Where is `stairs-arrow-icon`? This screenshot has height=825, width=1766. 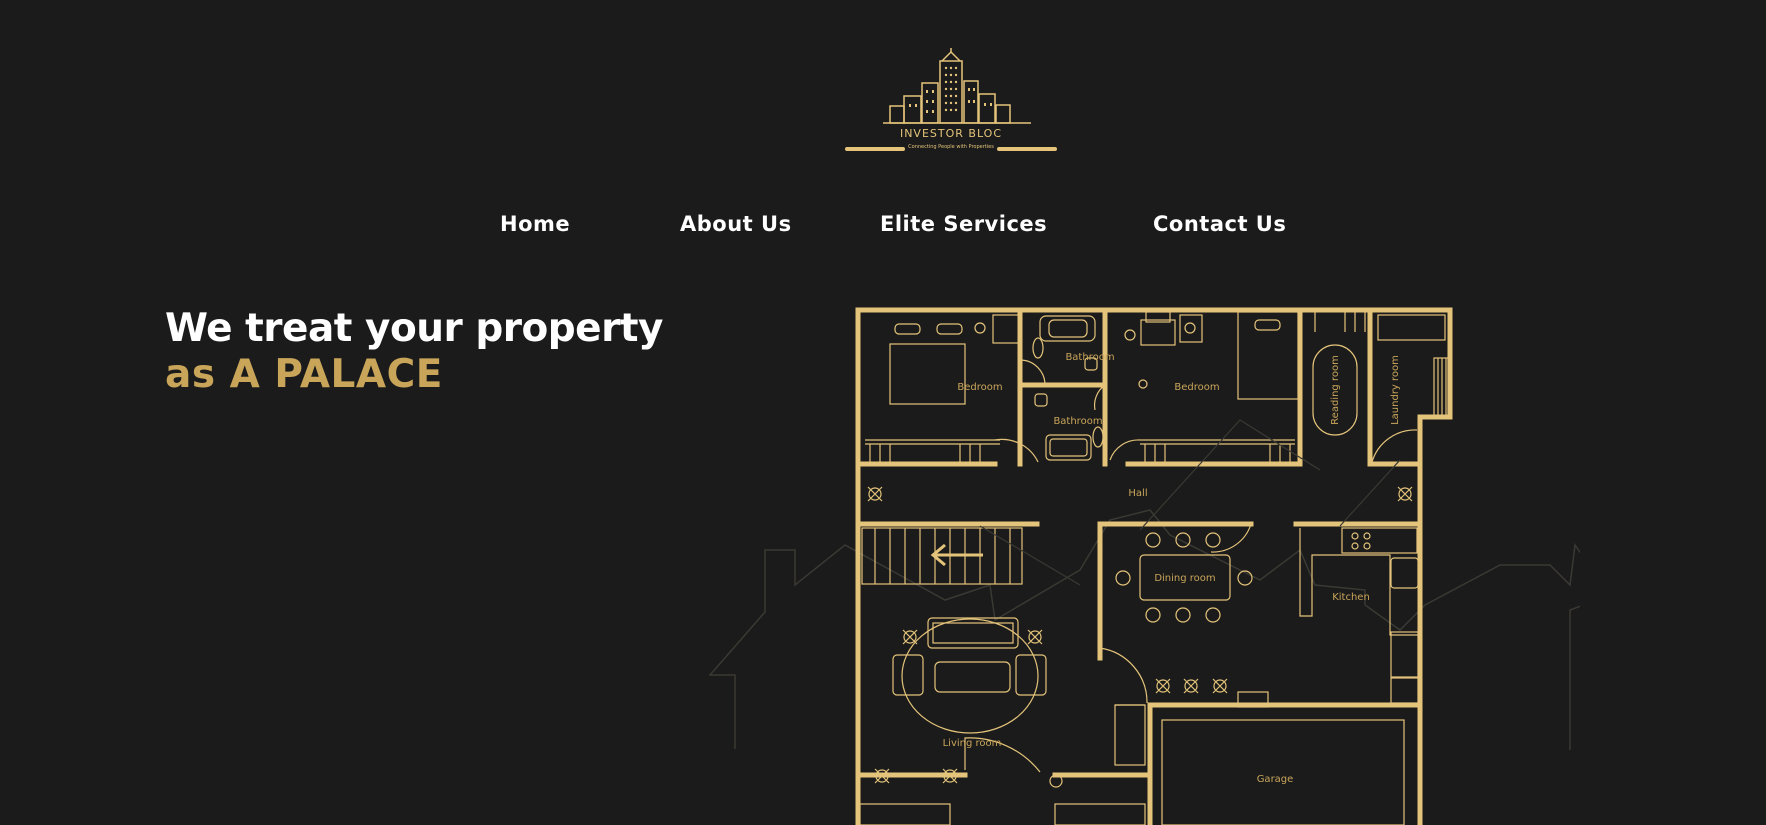 stairs-arrow-icon is located at coordinates (956, 555).